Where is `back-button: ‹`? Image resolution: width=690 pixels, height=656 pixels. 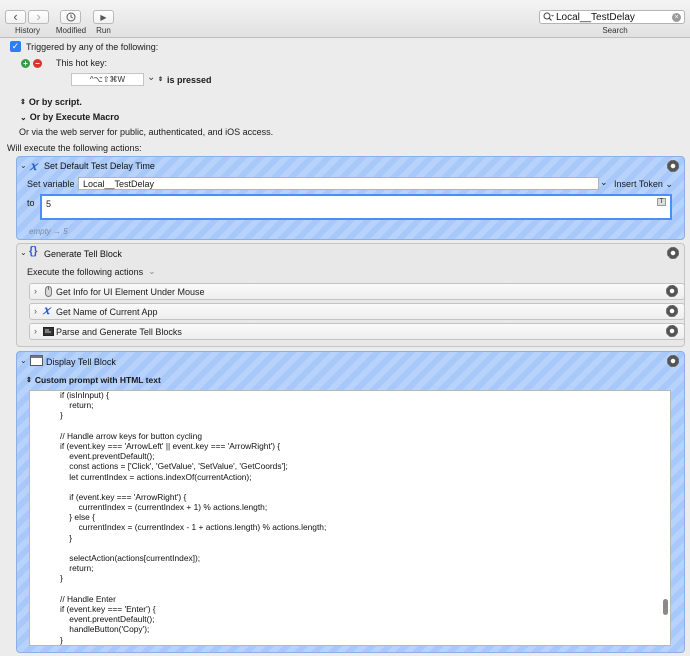
back-button: ‹ is located at coordinates (15, 17).